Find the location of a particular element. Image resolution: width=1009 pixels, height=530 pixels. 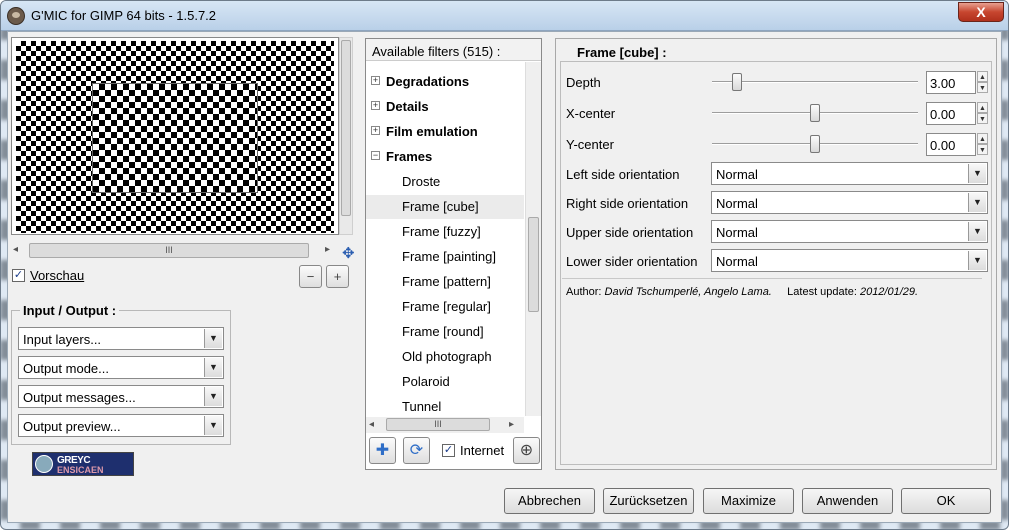

y-center-label: Y-center is located at coordinates (590, 144).